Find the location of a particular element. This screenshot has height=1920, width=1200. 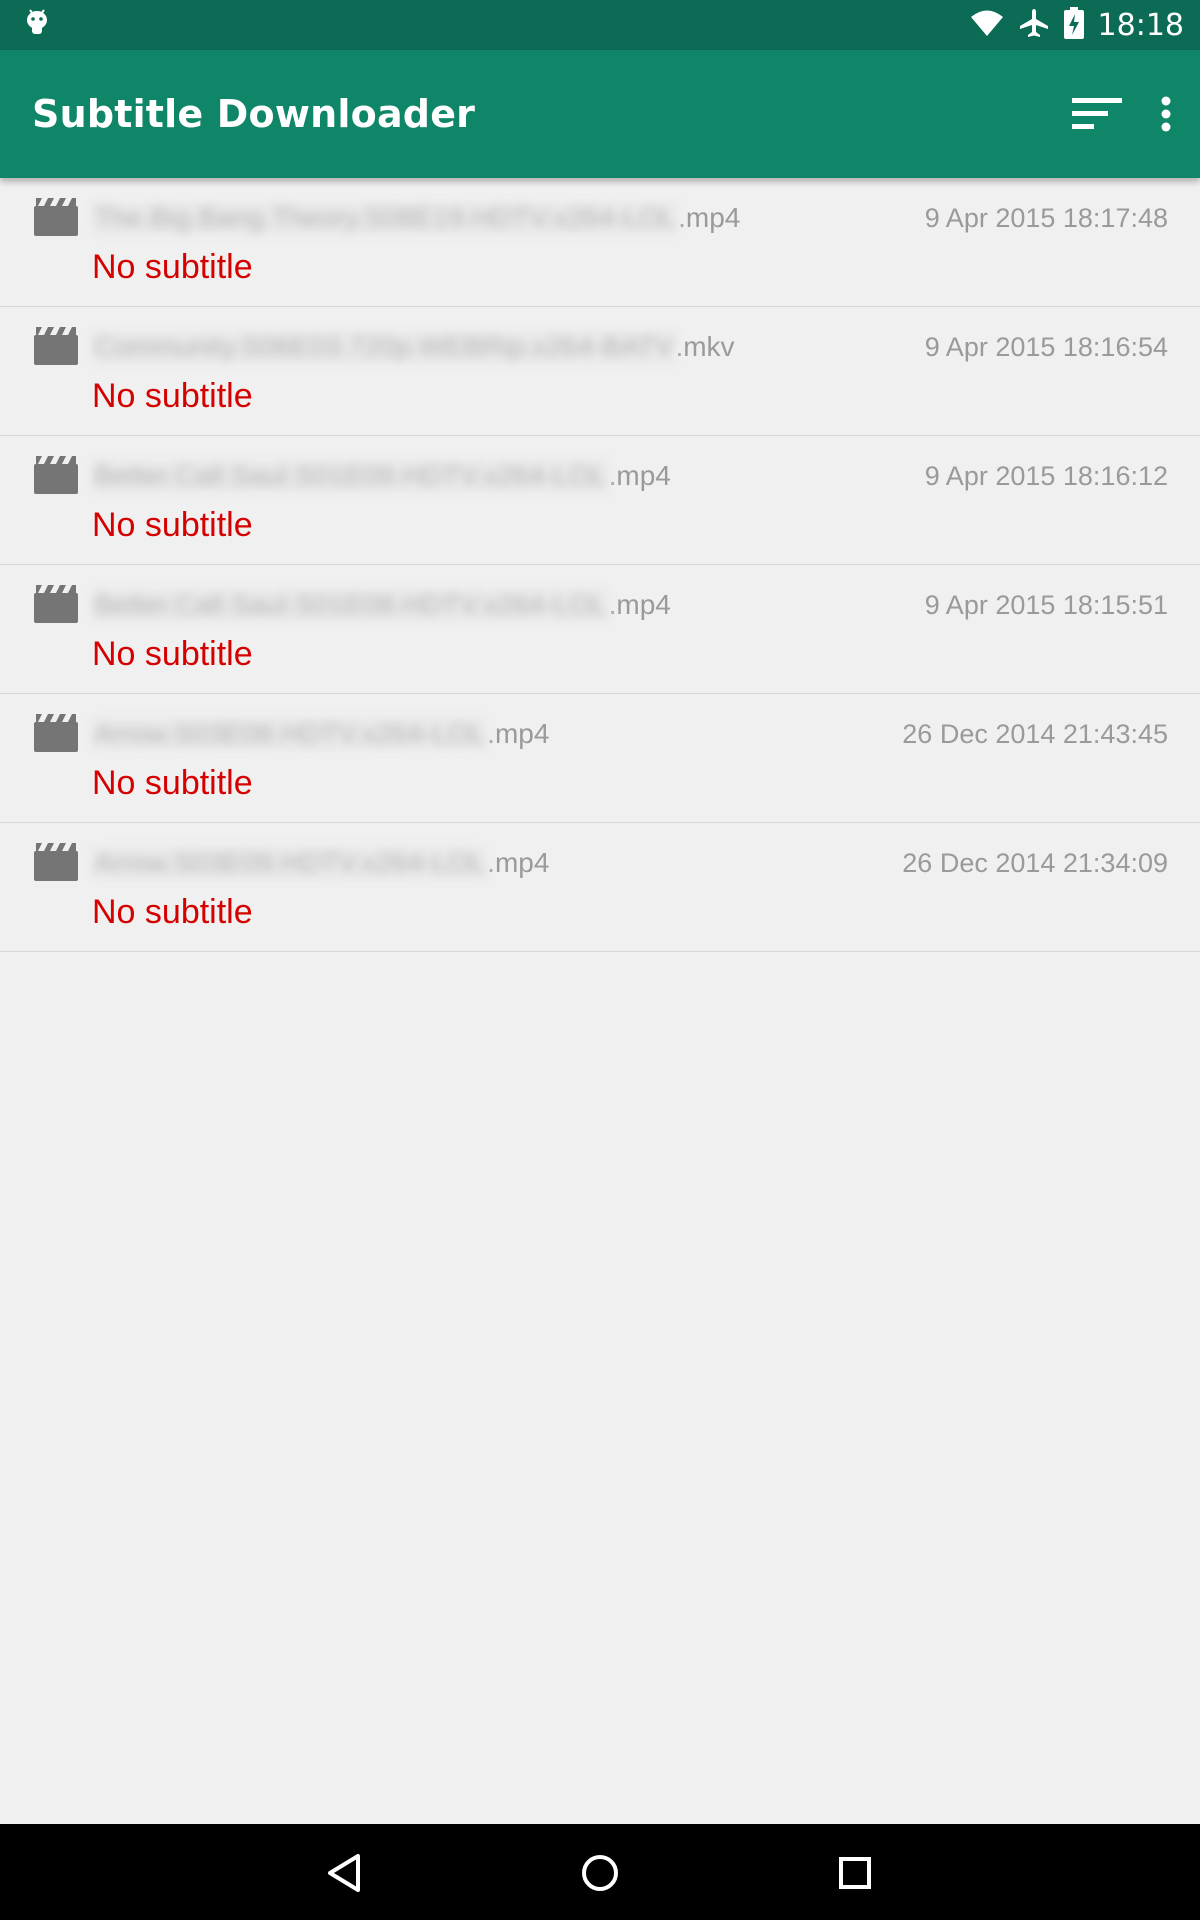

file-date: 26 Dec 2014 21:43:45 is located at coordinates (1035, 733).